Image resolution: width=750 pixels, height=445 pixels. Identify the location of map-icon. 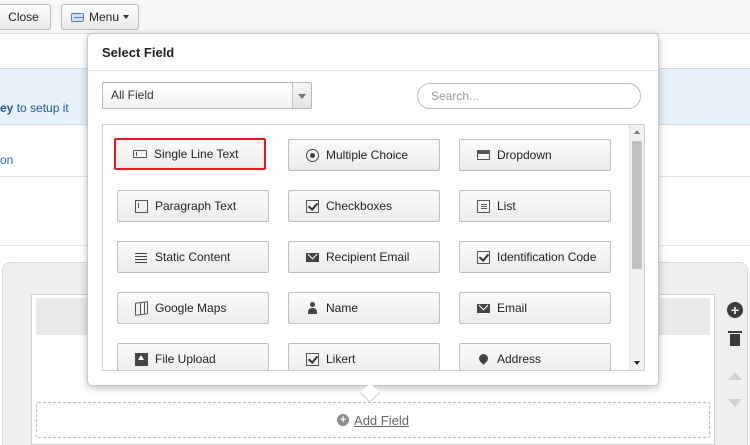
(141, 308).